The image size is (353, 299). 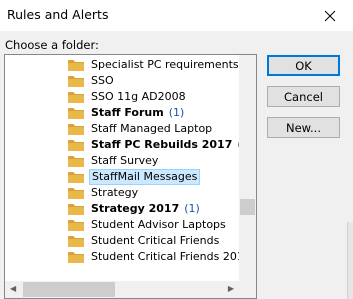 I want to click on folder-label: SSO 11g AD2008, so click(x=138, y=97).